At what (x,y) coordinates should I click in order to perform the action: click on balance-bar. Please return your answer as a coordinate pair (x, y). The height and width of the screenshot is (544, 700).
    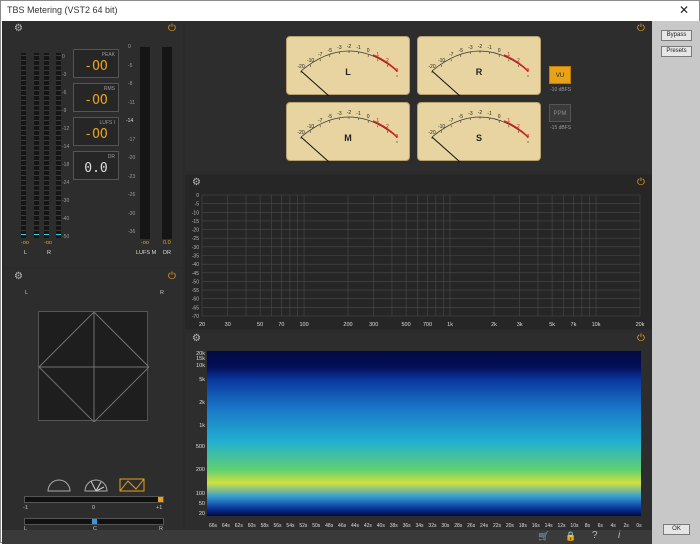
    Looking at the image, I should click on (94, 521).